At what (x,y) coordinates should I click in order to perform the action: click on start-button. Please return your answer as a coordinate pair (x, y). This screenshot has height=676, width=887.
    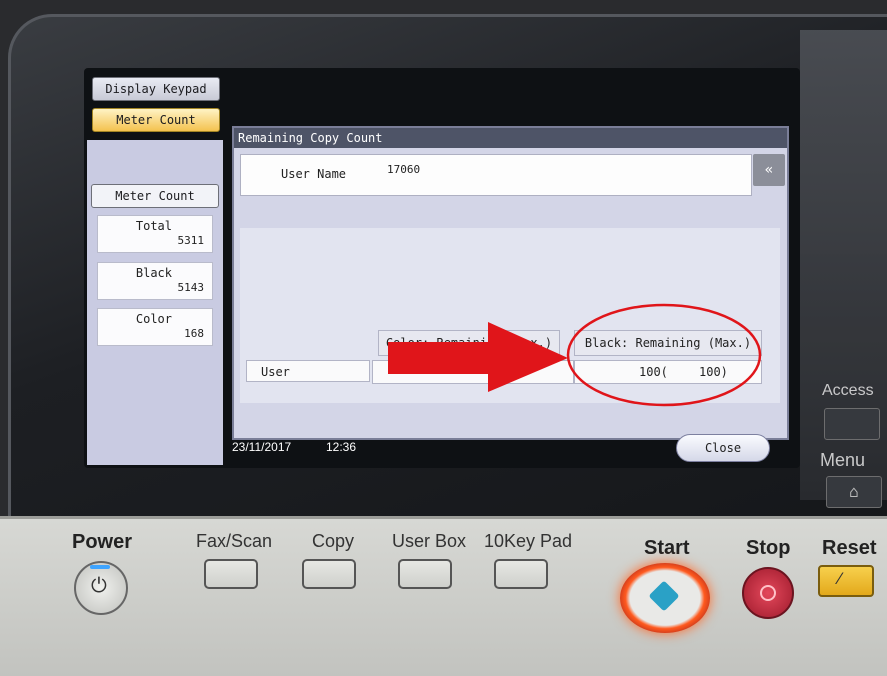
    Looking at the image, I should click on (665, 598).